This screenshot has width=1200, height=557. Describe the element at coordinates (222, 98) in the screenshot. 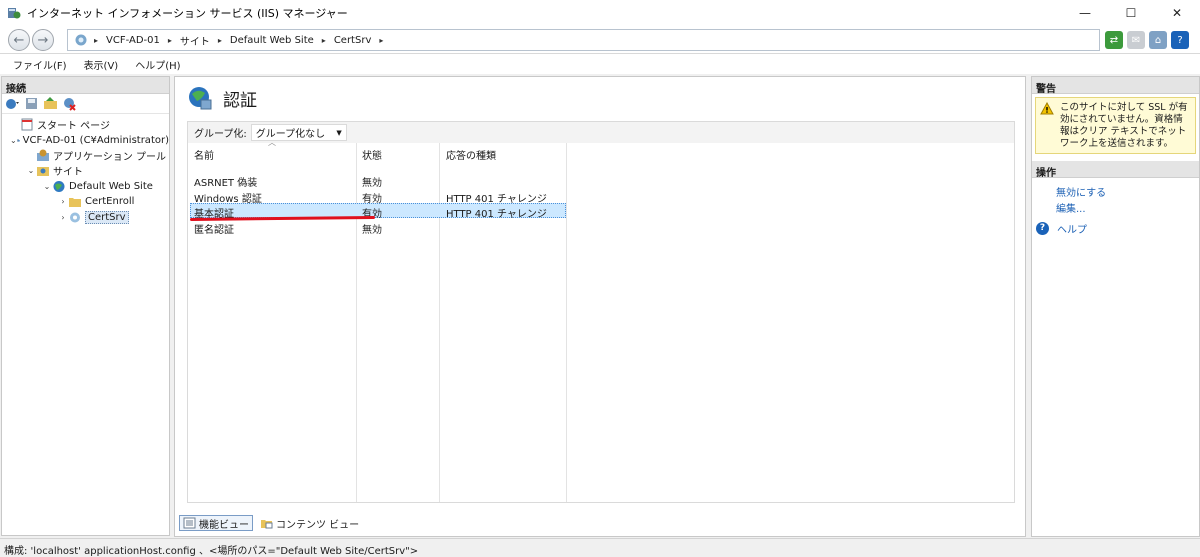

I see `feature-header: 認証` at that location.